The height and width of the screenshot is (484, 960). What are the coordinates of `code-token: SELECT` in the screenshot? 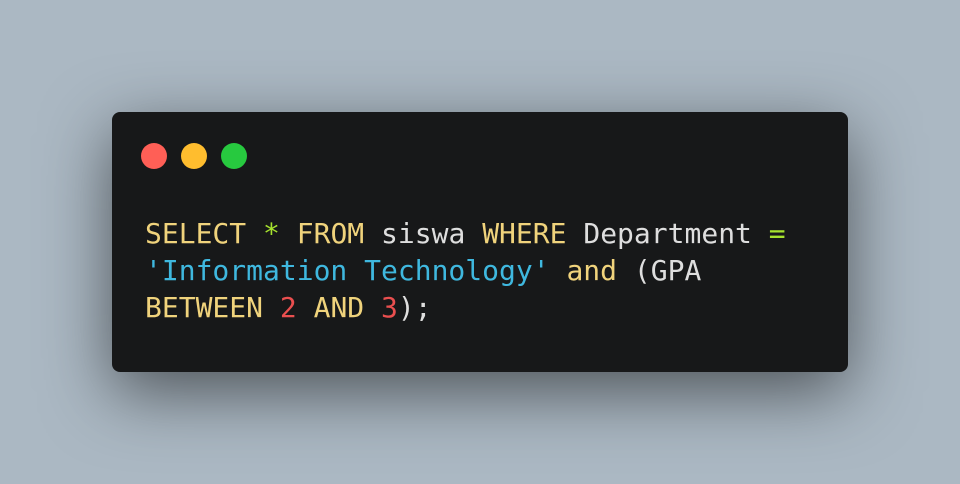 It's located at (196, 233).